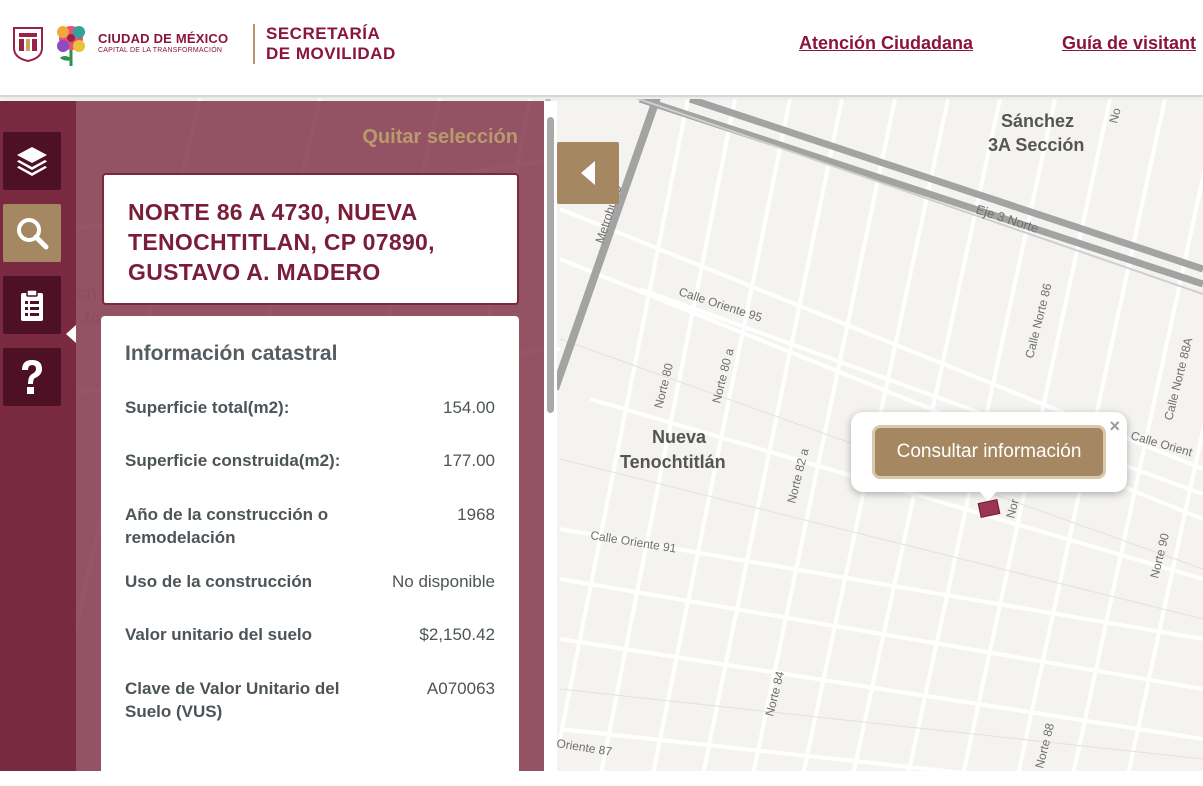 Image resolution: width=1203 pixels, height=786 pixels. What do you see at coordinates (550, 265) in the screenshot?
I see `panel-scrollbar-thumb` at bounding box center [550, 265].